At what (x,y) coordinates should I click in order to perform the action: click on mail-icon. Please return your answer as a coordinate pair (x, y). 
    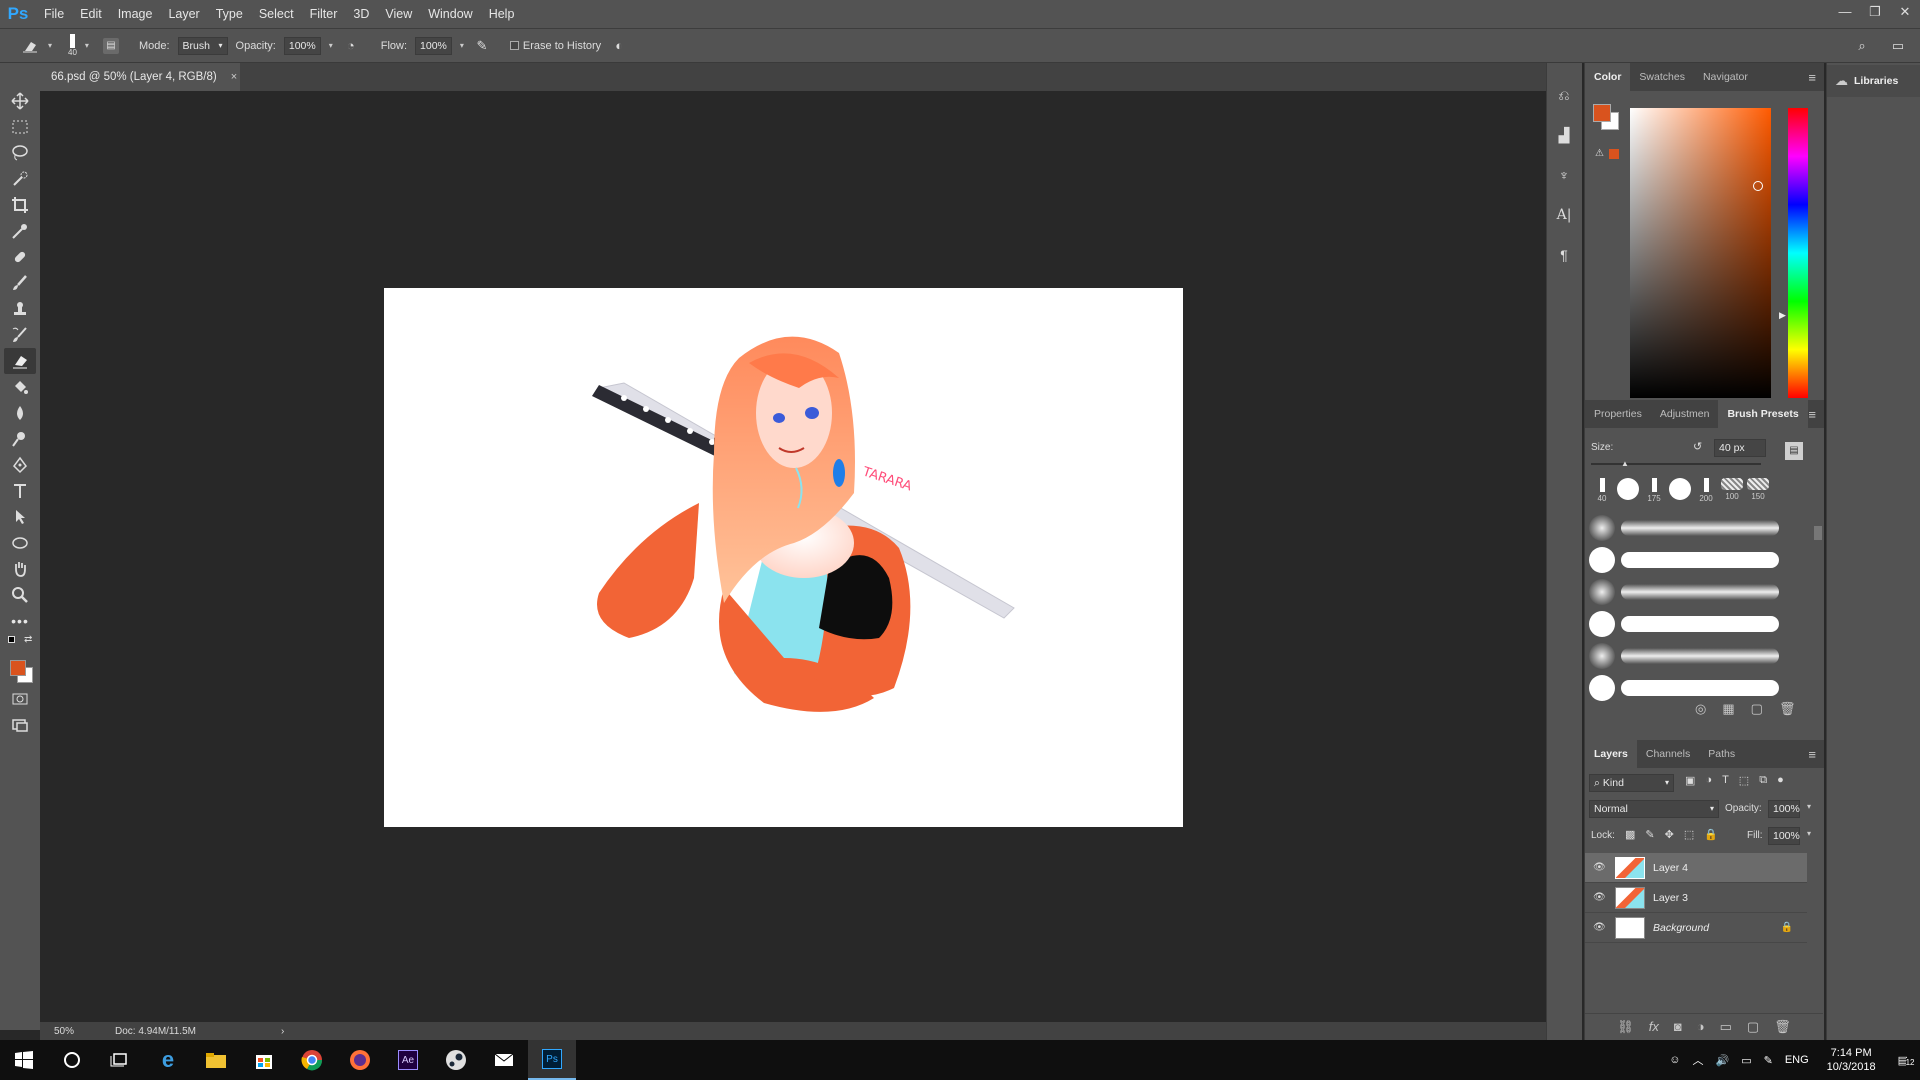
    Looking at the image, I should click on (504, 1060).